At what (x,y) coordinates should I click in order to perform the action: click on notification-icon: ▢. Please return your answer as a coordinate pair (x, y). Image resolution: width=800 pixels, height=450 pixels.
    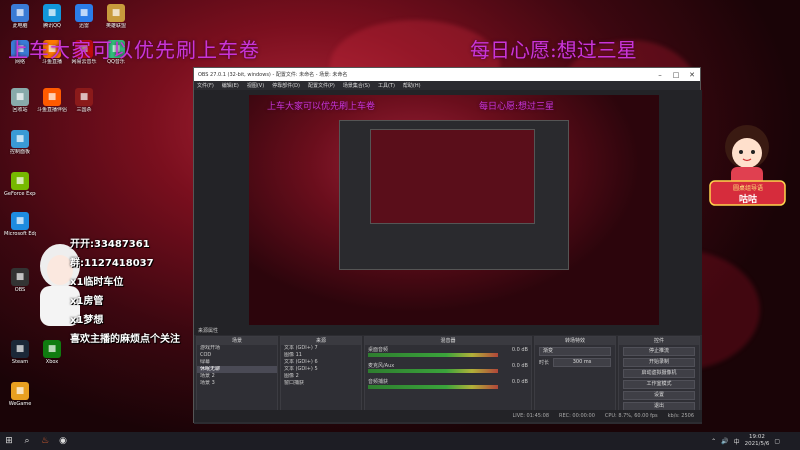
    Looking at the image, I should click on (777, 441).